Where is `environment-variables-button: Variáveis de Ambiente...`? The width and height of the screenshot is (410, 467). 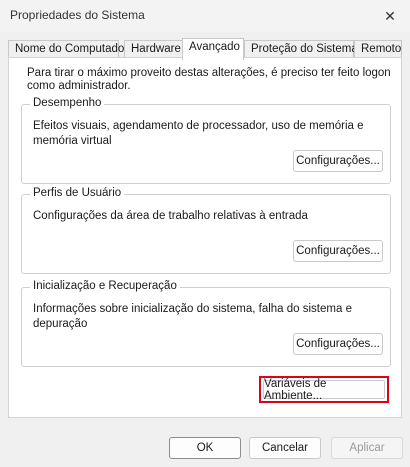
environment-variables-button: Variáveis de Ambiente... is located at coordinates (324, 390).